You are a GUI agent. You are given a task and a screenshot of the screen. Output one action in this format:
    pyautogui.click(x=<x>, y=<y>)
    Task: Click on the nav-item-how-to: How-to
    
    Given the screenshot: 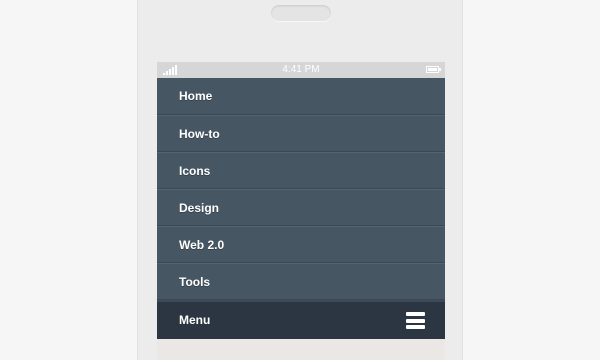 What is the action you would take?
    pyautogui.click(x=301, y=133)
    